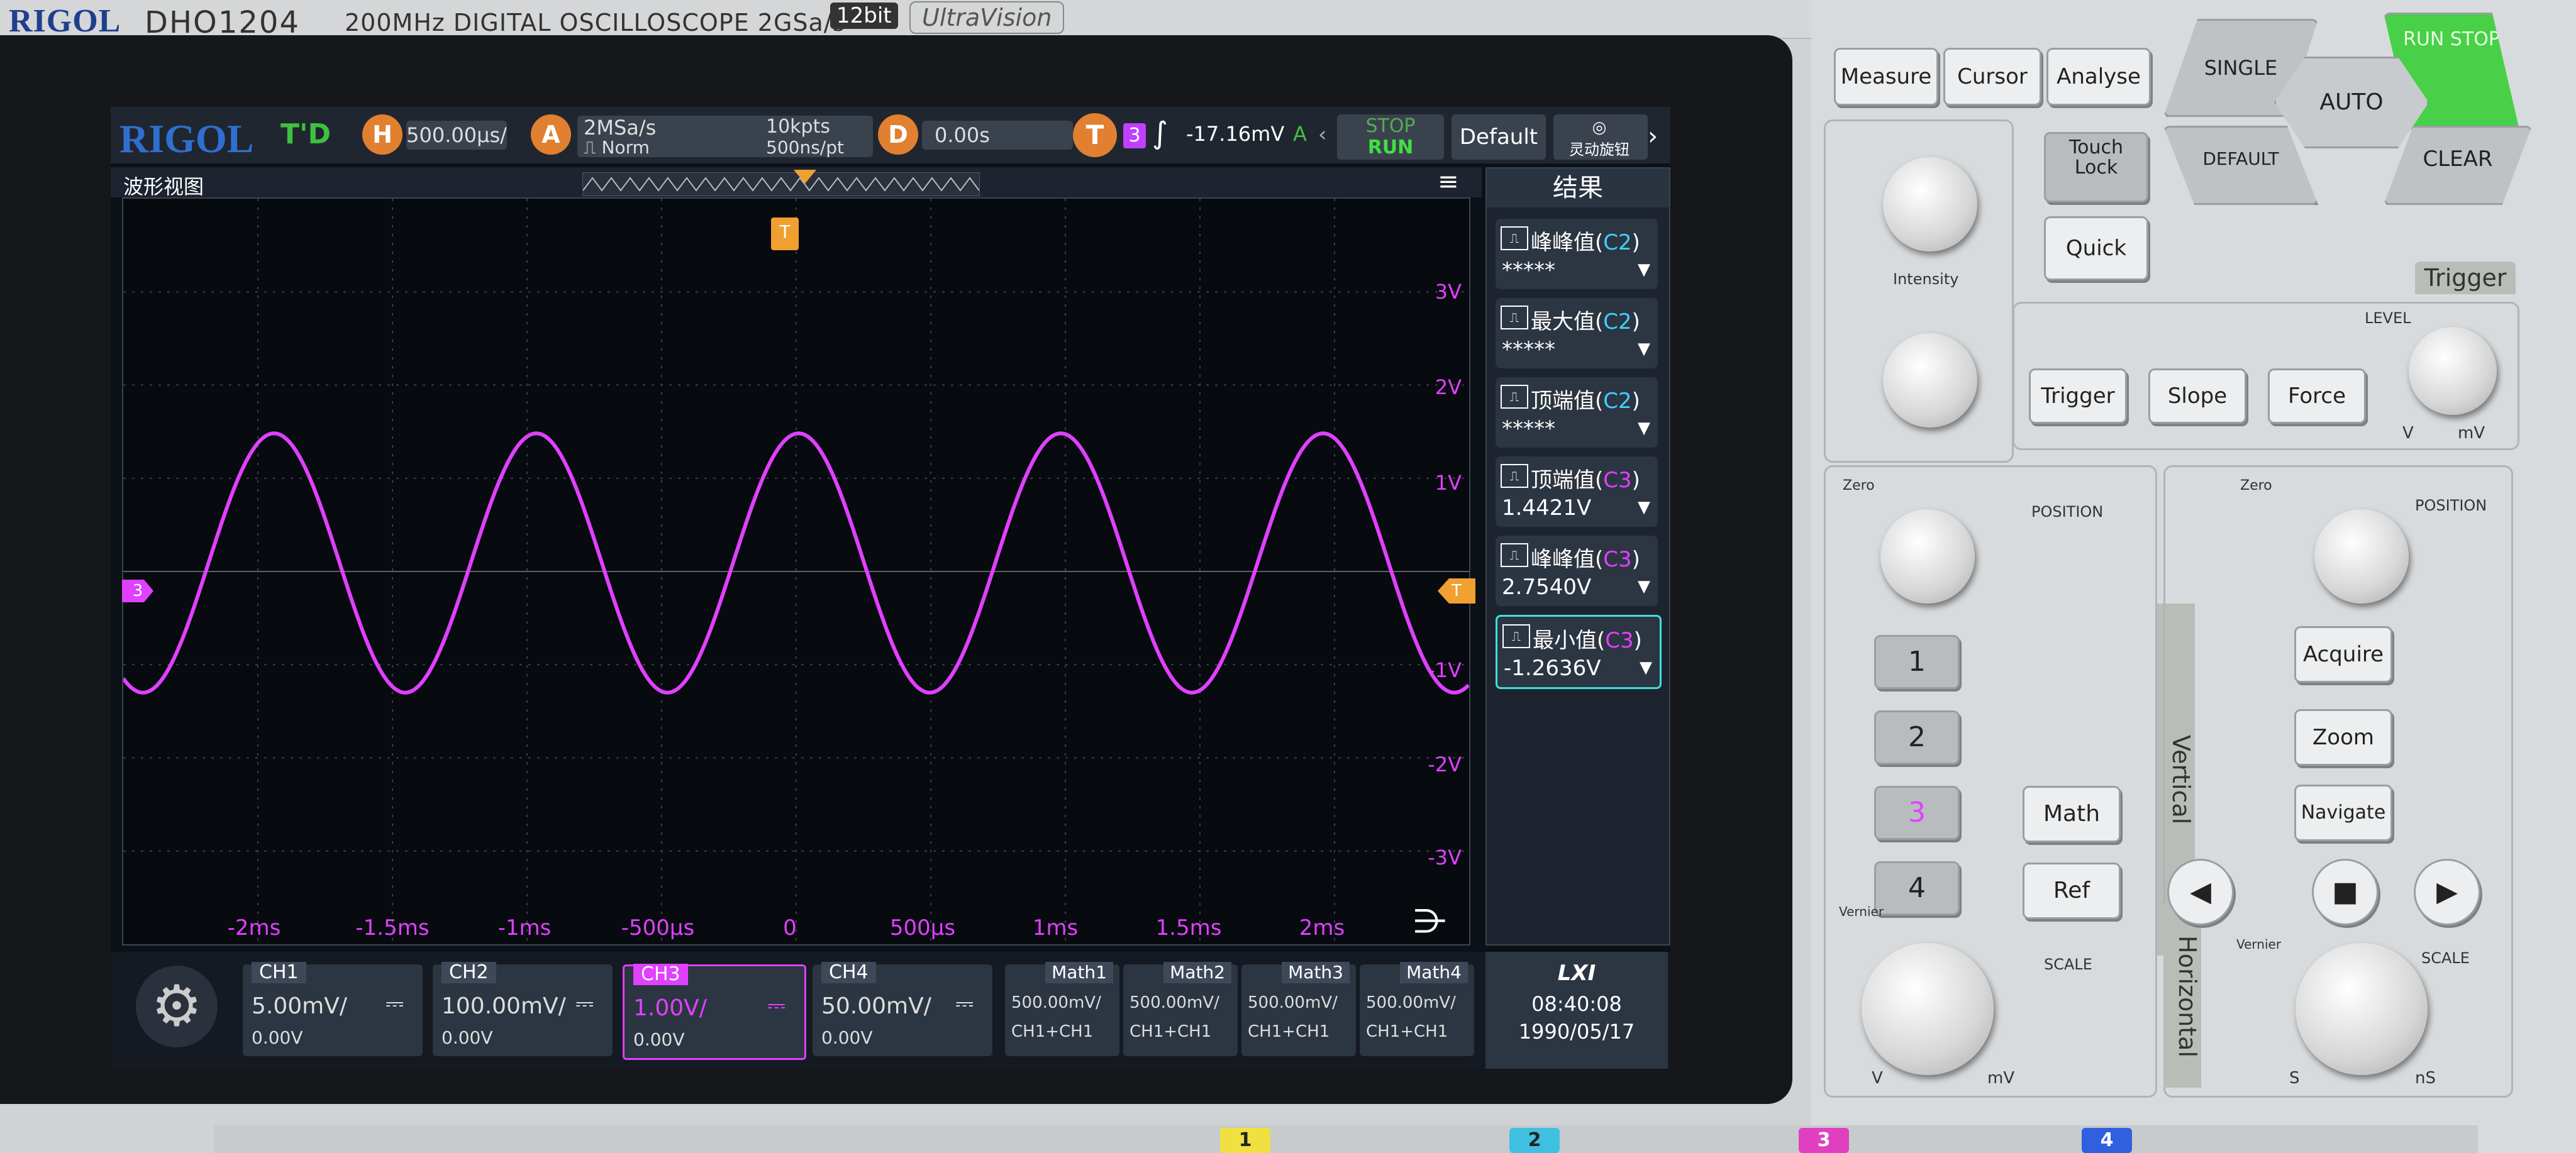  I want to click on clock-date: 1990/05/17, so click(1576, 1032).